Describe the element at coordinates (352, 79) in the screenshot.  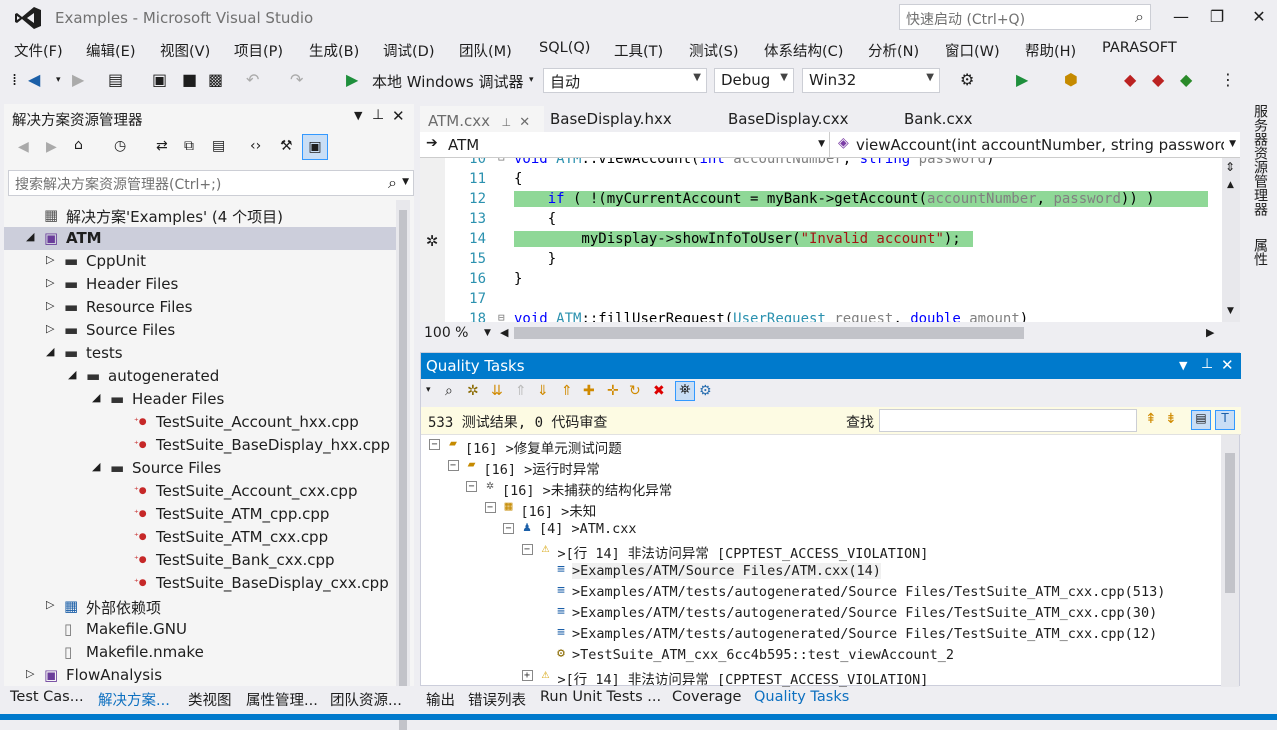
I see `start-debug-icon: ▶` at that location.